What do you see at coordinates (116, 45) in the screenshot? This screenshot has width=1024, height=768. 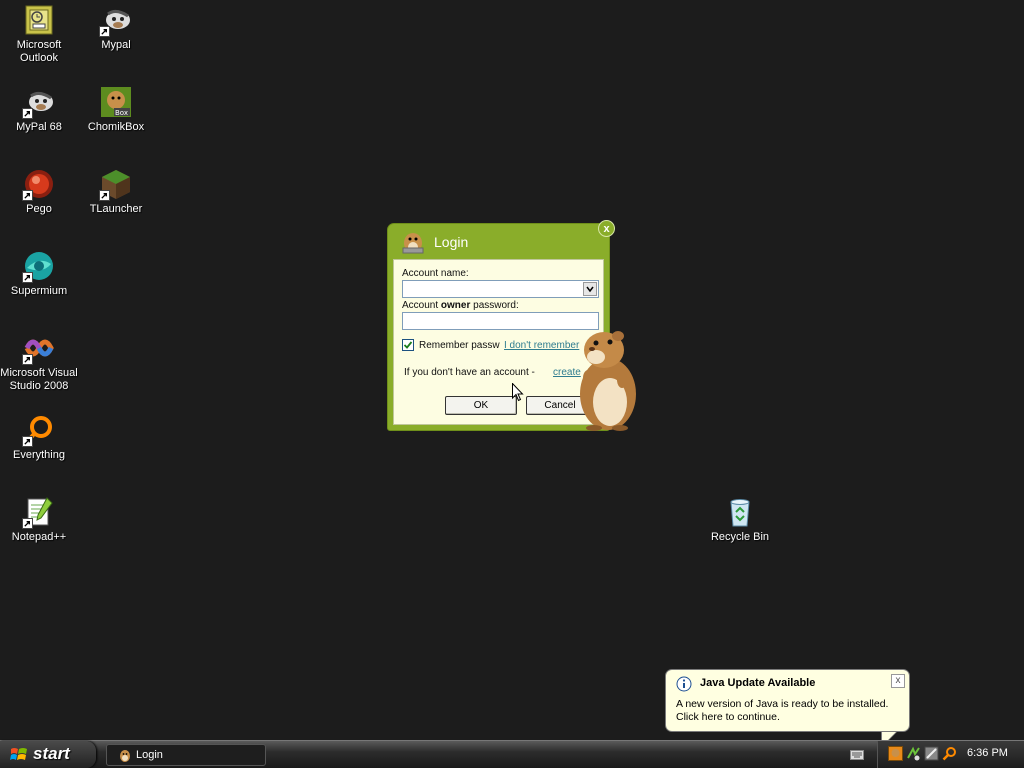 I see `desktop-icon-label: Mypal` at bounding box center [116, 45].